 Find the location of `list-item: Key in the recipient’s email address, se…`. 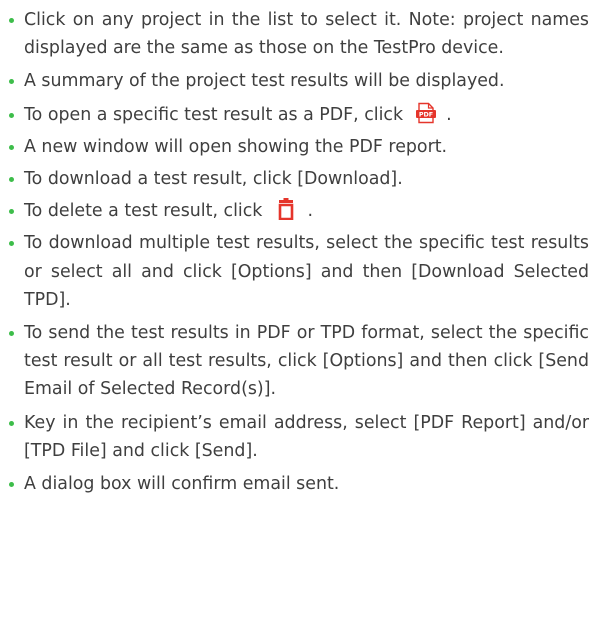

list-item: Key in the recipient’s email address, se… is located at coordinates (298, 437).